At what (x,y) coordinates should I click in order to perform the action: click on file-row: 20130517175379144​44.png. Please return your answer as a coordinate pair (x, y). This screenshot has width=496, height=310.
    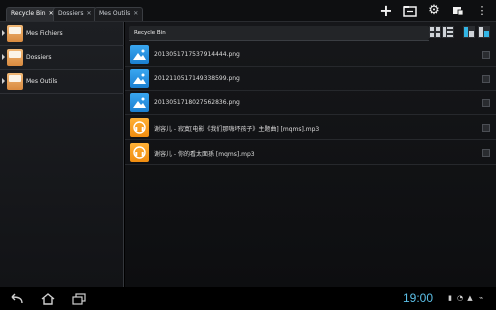
    Looking at the image, I should click on (310, 55).